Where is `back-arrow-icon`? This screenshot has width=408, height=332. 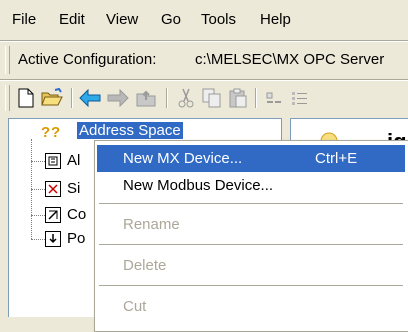
back-arrow-icon is located at coordinates (90, 98).